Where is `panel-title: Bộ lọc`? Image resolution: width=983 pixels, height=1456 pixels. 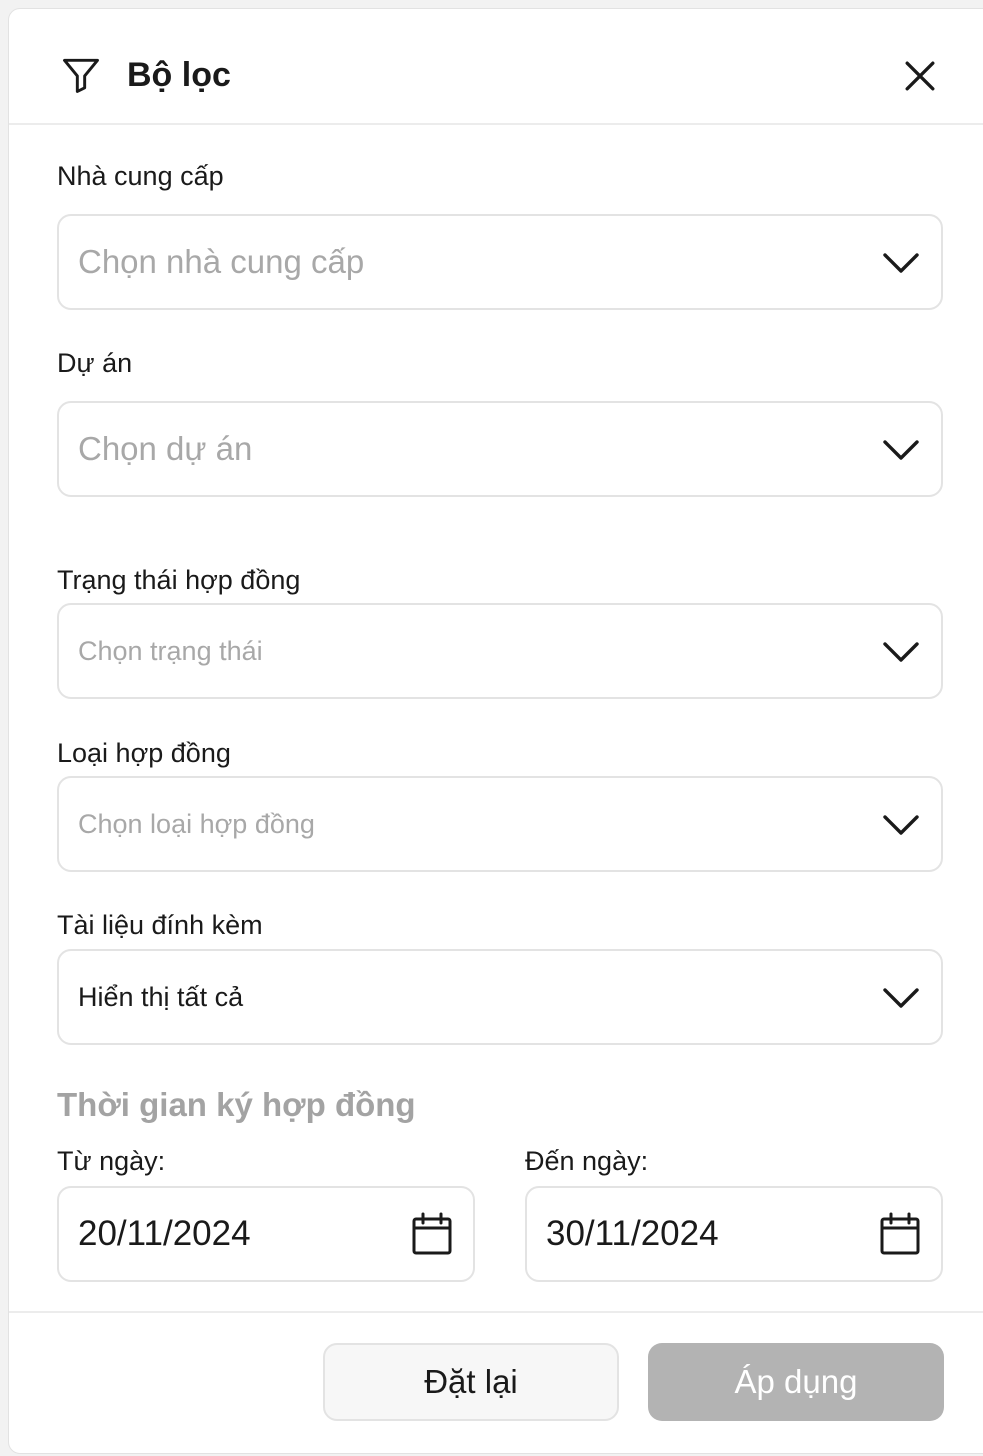 panel-title: Bộ lọc is located at coordinates (179, 75).